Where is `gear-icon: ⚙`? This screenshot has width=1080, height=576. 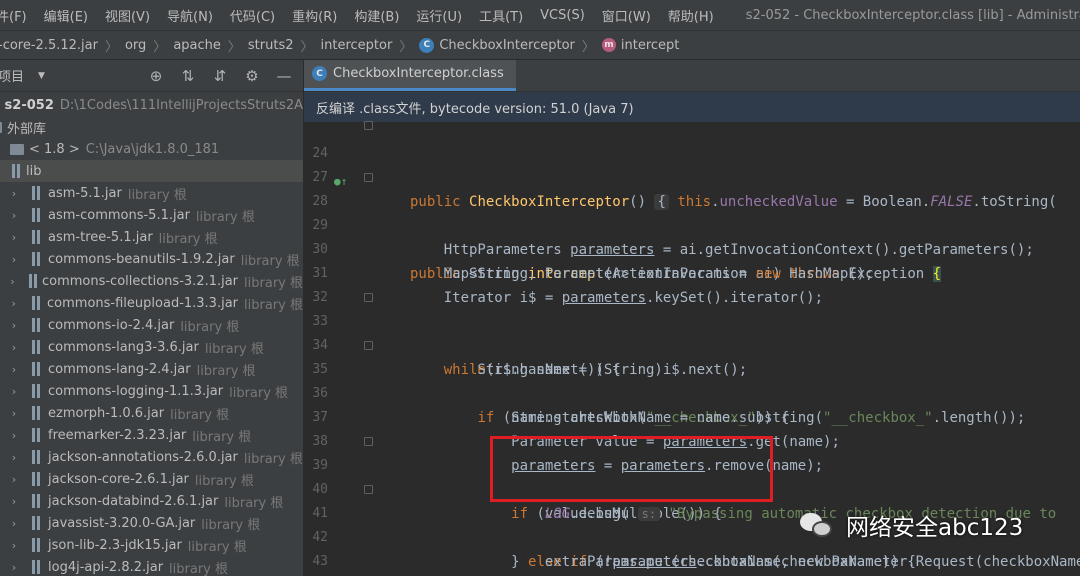
gear-icon: ⚙ is located at coordinates (252, 76).